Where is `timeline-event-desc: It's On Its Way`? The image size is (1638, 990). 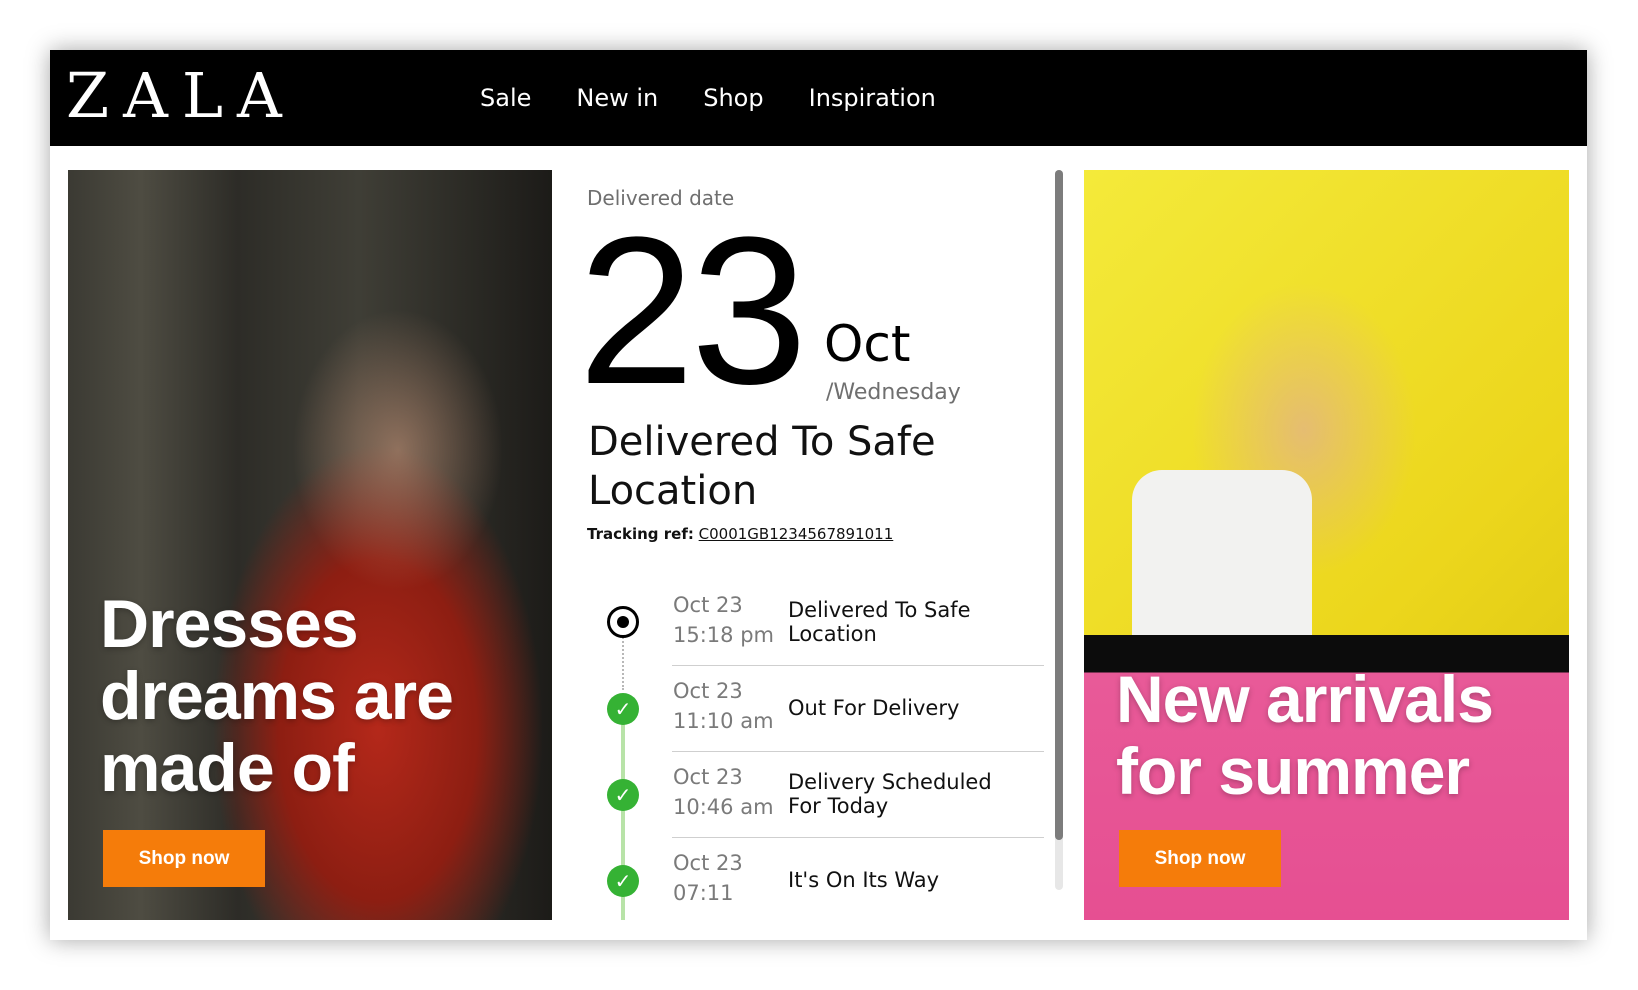
timeline-event-desc: It's On Its Way is located at coordinates (864, 880).